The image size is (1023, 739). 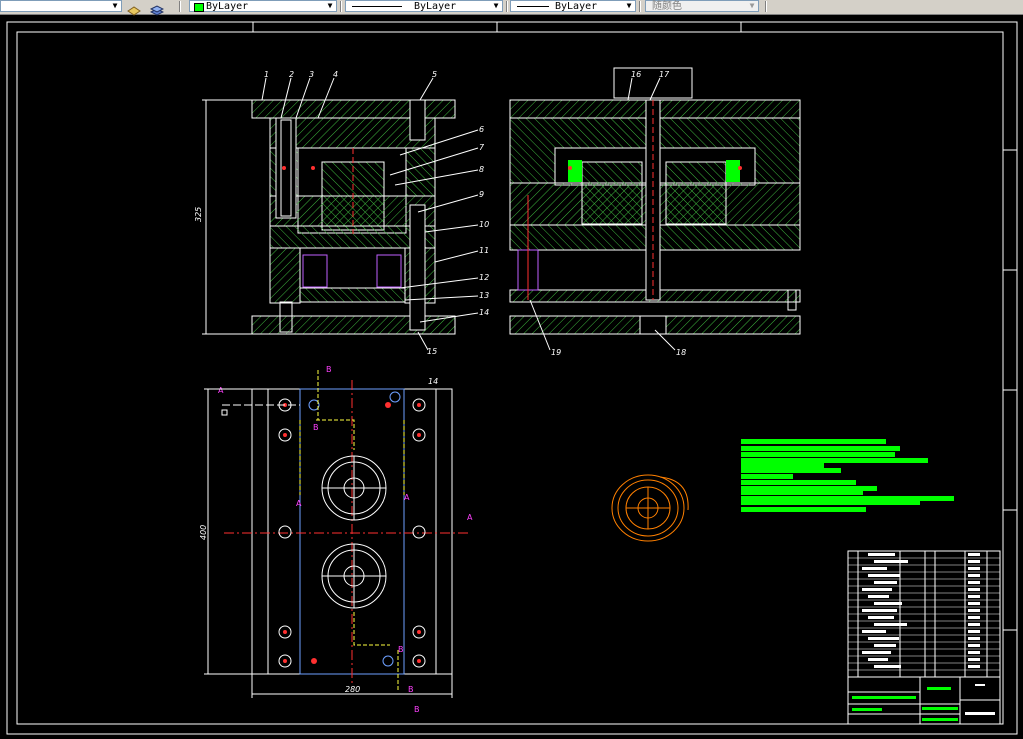 I want to click on plan-view, so click(x=345, y=530).